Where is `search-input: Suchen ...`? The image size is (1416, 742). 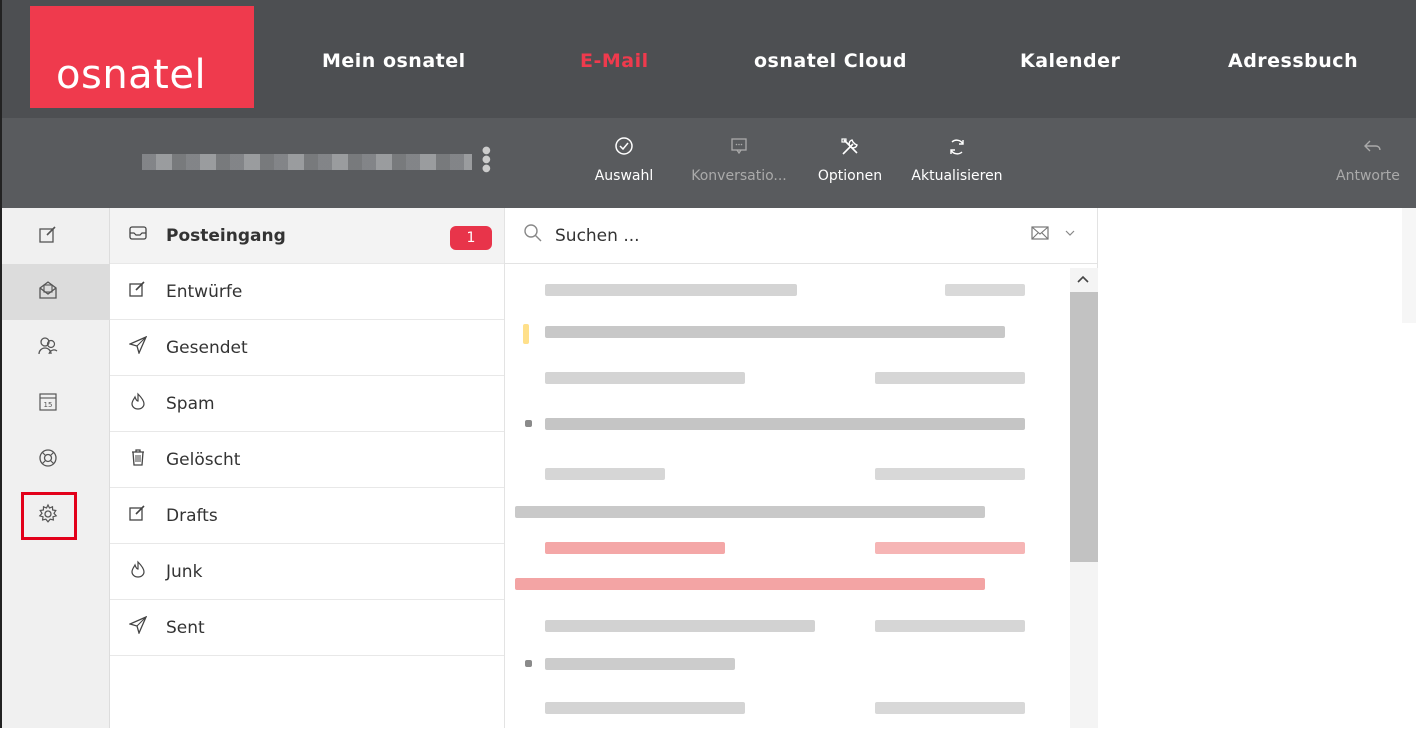
search-input: Suchen ... is located at coordinates (597, 236).